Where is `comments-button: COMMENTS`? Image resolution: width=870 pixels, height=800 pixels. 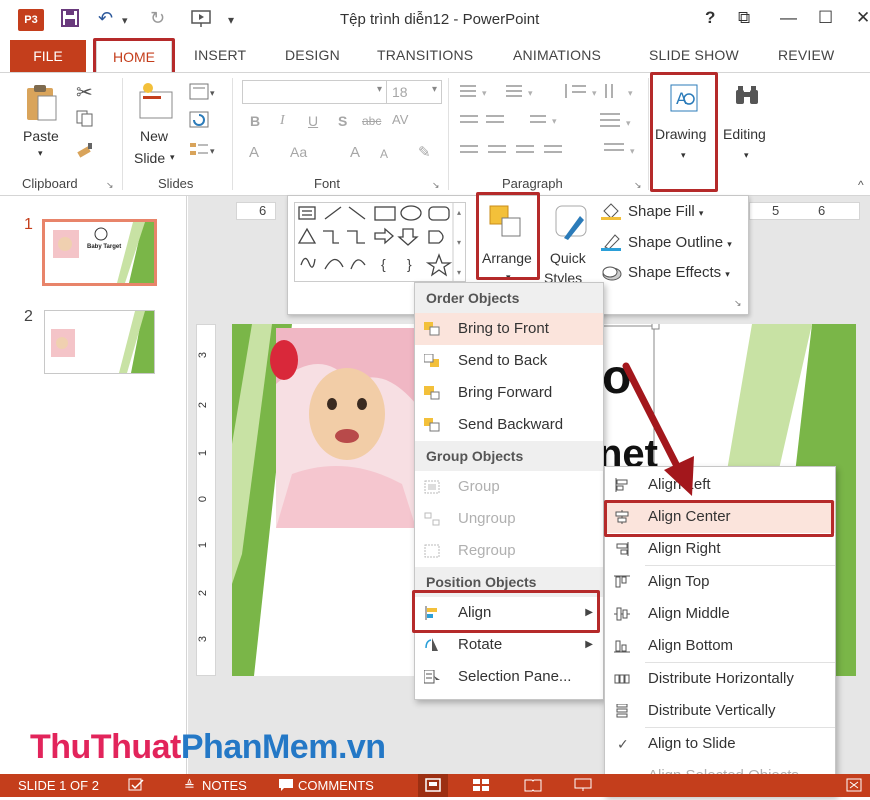
comments-button: COMMENTS is located at coordinates (336, 785).